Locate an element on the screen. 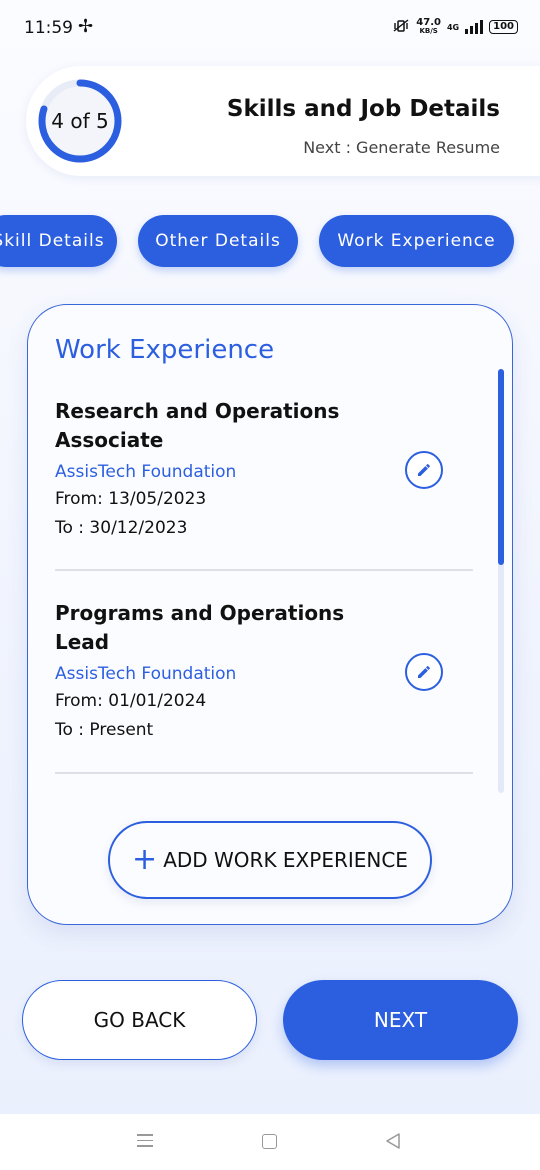 The height and width of the screenshot is (1170, 540). next-step-label: Next : Generate Resume is located at coordinates (401, 147).